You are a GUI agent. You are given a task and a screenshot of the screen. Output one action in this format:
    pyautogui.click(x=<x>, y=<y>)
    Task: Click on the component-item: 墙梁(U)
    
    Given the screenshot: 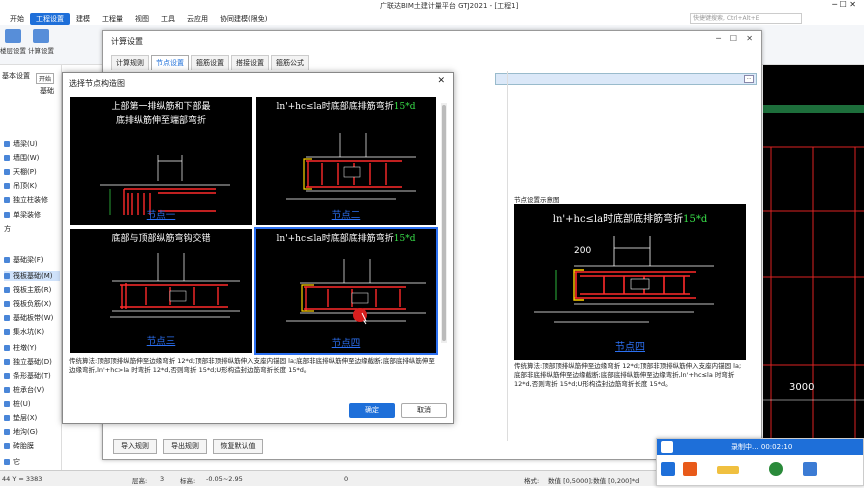 What is the action you would take?
    pyautogui.click(x=21, y=144)
    